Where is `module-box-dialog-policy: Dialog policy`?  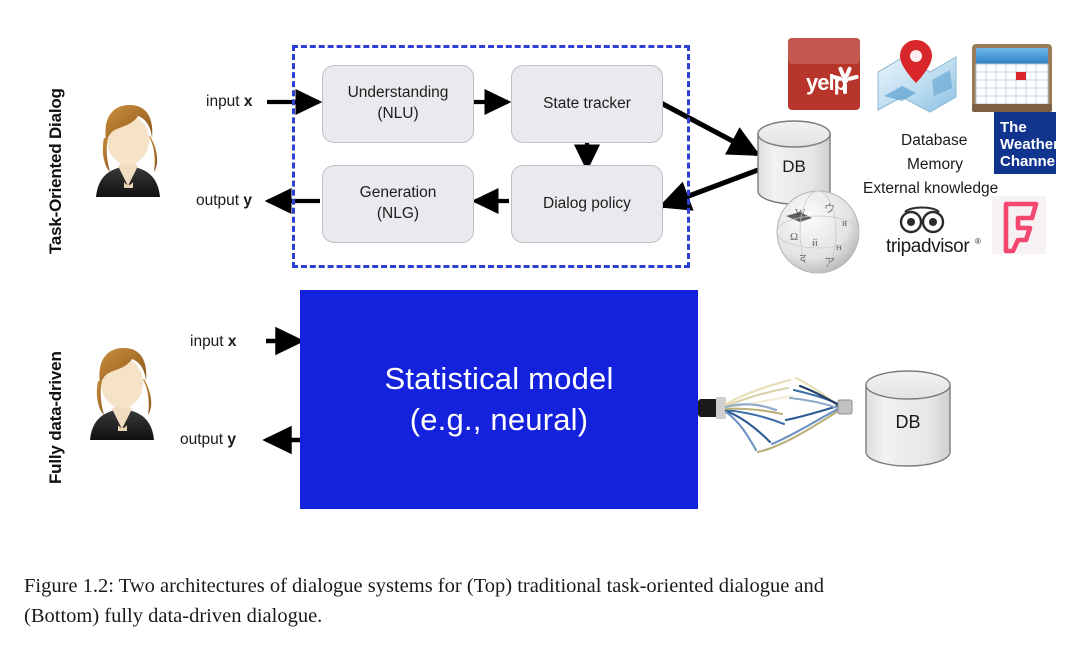
module-box-dialog-policy: Dialog policy is located at coordinates (587, 204).